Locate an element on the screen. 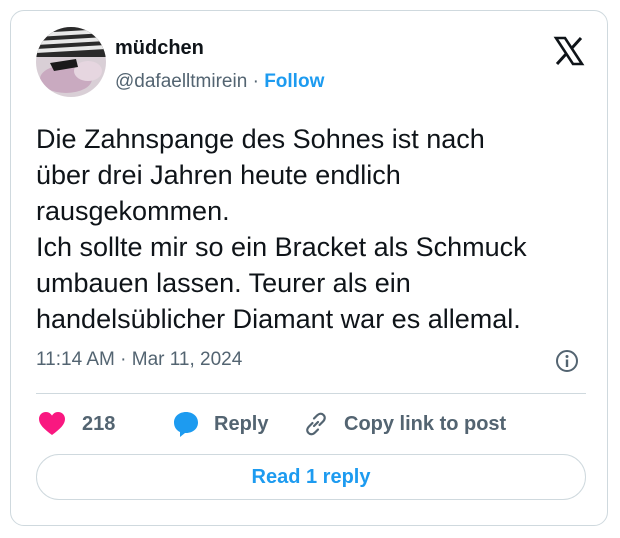  reply-label: Reply is located at coordinates (241, 423).